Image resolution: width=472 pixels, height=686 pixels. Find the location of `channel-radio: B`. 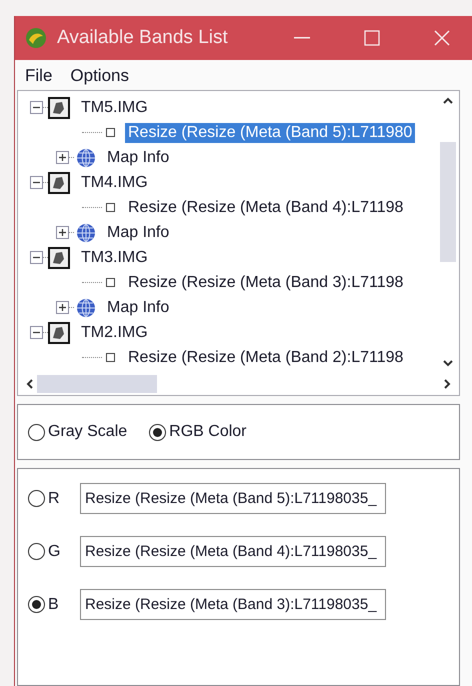

channel-radio: B is located at coordinates (48, 605).